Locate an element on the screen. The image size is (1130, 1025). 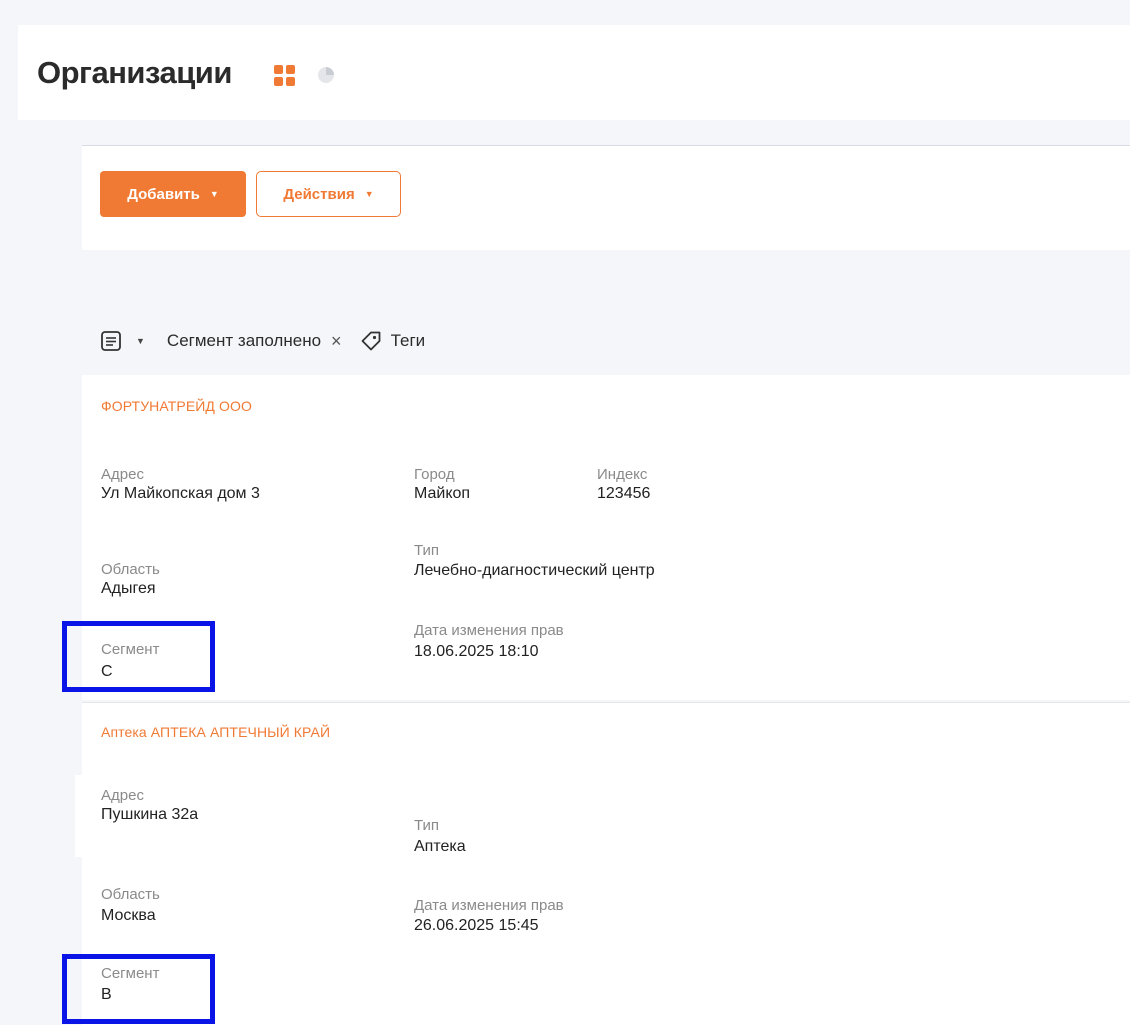
address-value: Пушкина 32а is located at coordinates (150, 814).